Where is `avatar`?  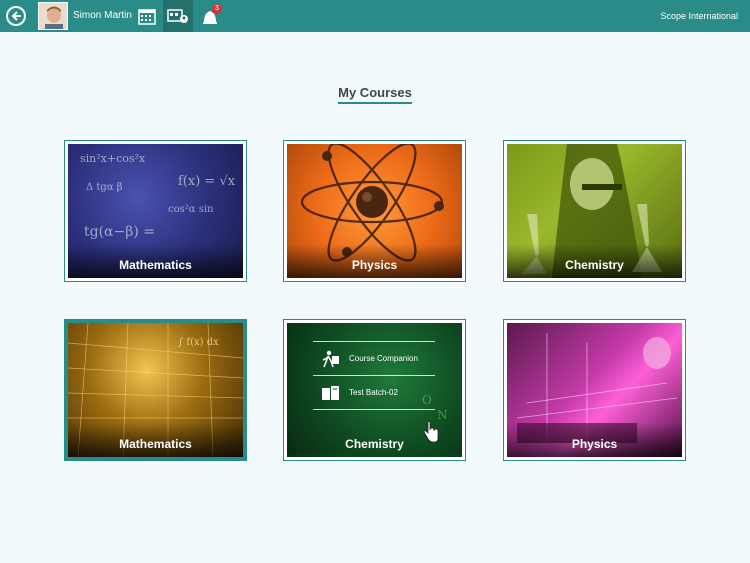
avatar is located at coordinates (53, 16).